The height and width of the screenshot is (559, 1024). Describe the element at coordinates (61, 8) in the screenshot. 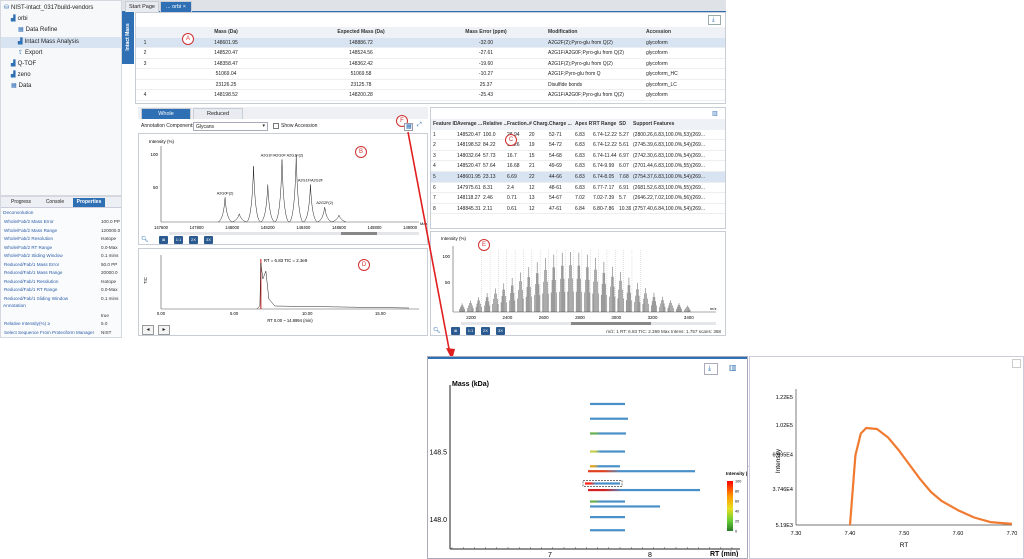

I see `tree-item: ⛁ NIST-intact_0317build-vendors` at that location.